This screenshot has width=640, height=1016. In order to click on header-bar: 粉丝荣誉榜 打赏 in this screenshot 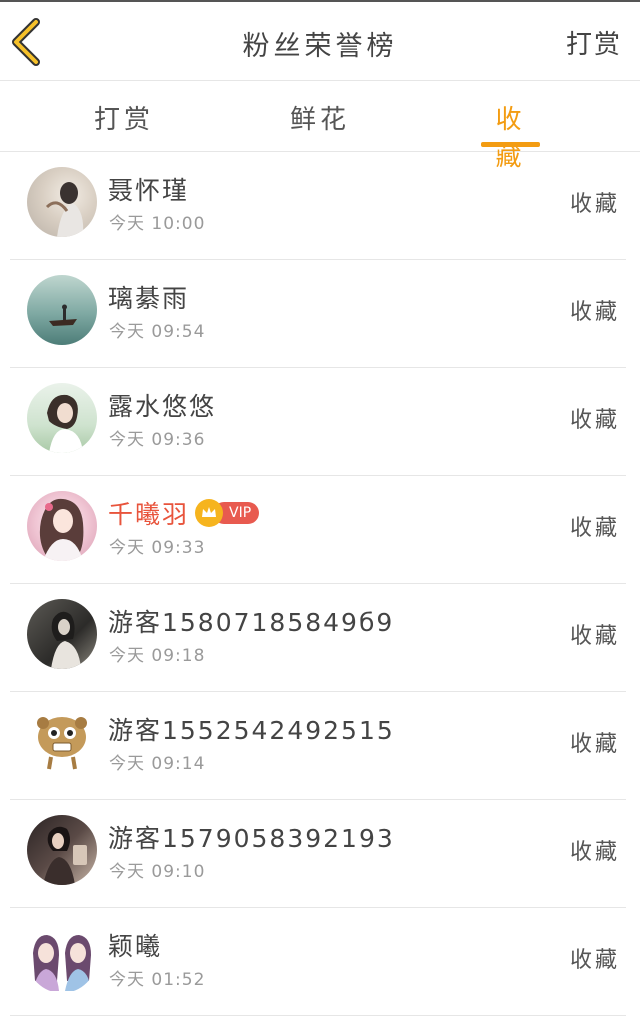, I will do `click(320, 41)`.